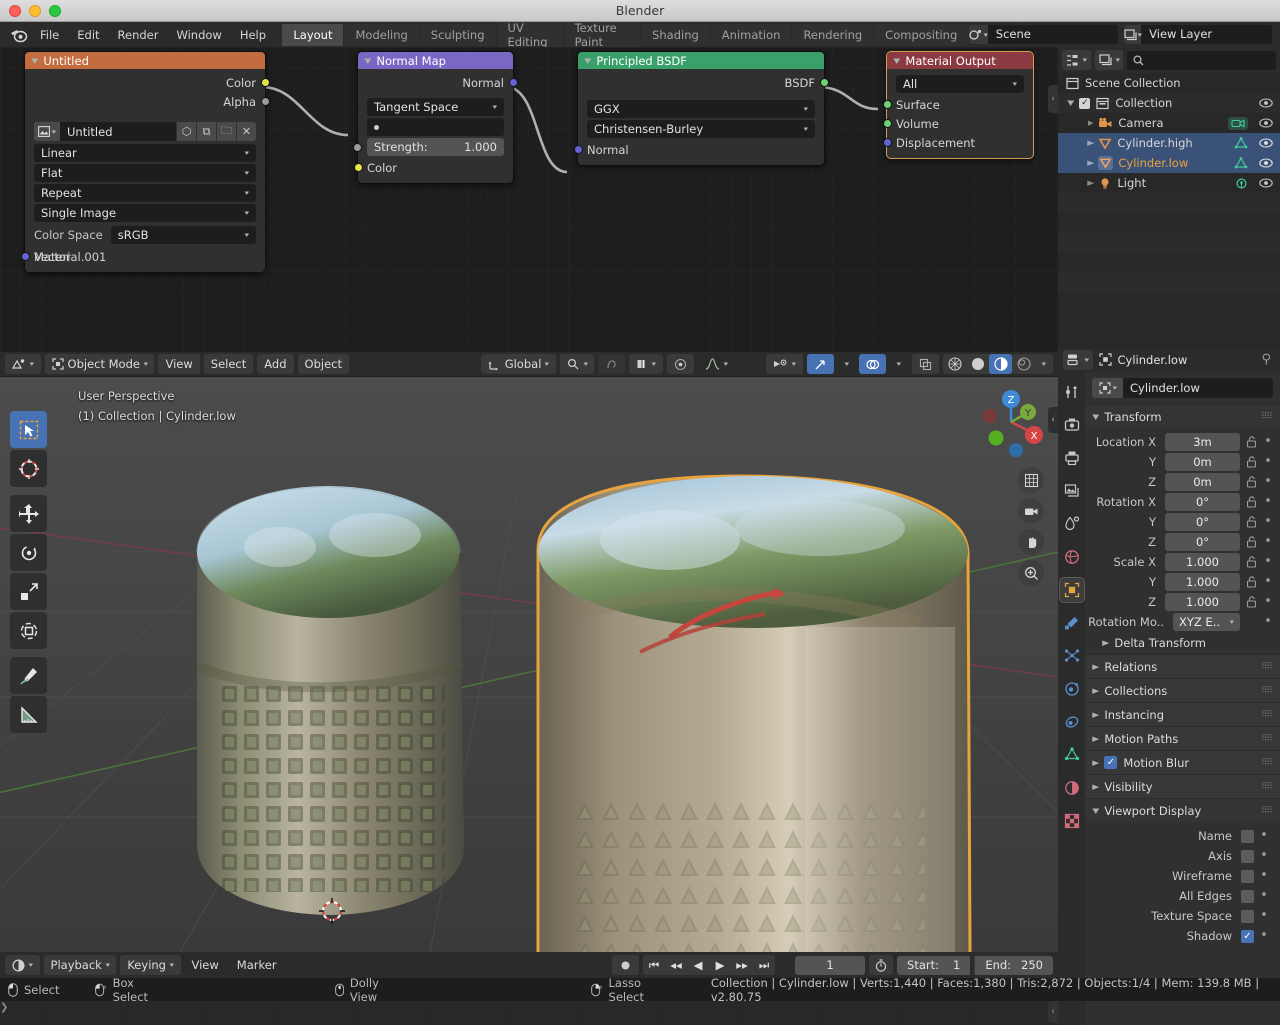 This screenshot has height=1025, width=1280. I want to click on falloff-curve-selector: ▾, so click(716, 364).